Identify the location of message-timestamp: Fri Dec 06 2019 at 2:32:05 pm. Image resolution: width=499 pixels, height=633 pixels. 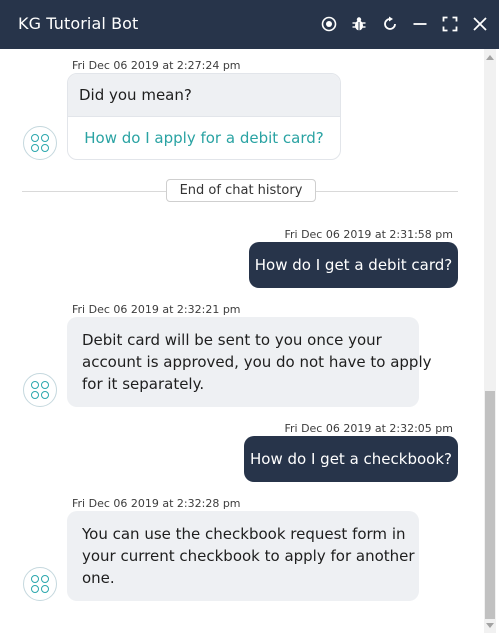
(368, 428).